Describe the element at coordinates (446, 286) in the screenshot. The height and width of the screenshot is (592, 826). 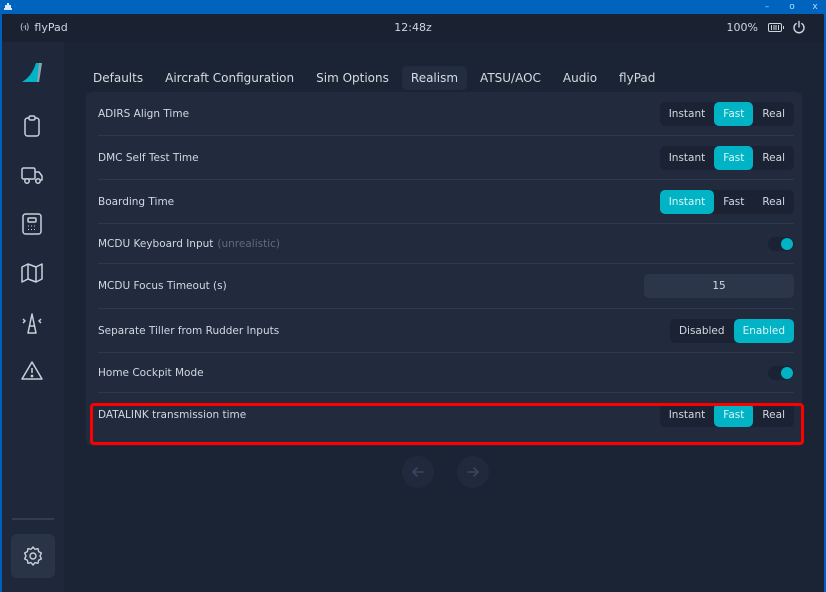
I see `setting-row-mcdu-timeout: MCDU Focus Timeout (s)` at that location.